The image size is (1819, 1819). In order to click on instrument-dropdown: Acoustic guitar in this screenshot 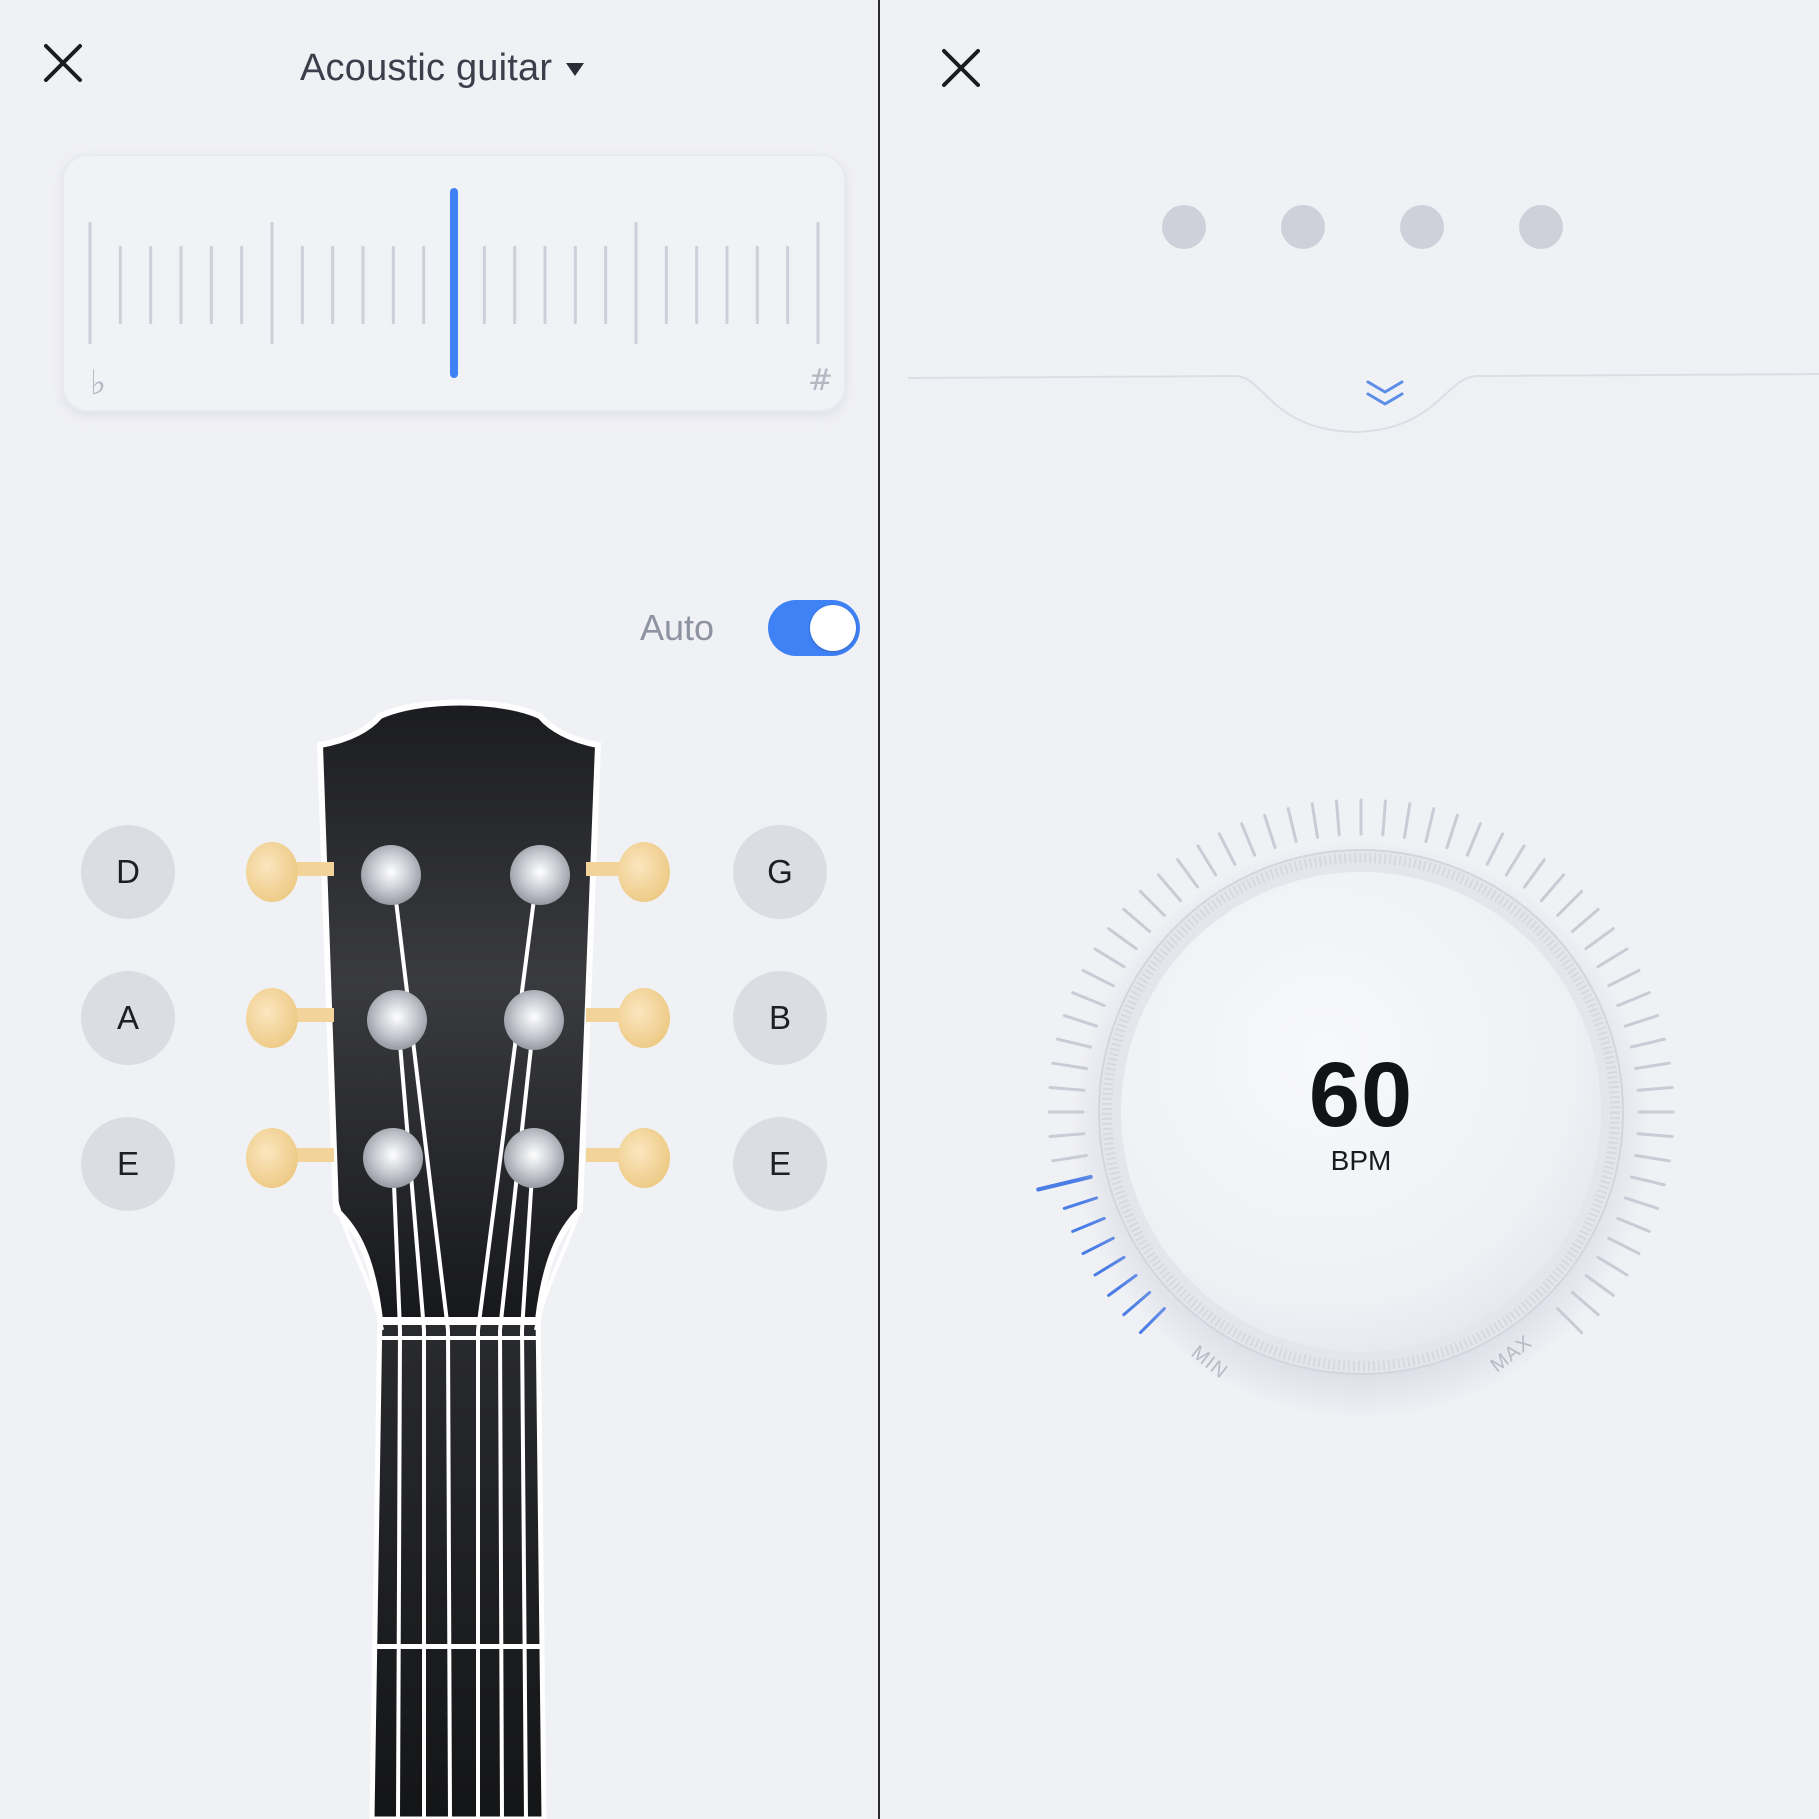, I will do `click(442, 68)`.